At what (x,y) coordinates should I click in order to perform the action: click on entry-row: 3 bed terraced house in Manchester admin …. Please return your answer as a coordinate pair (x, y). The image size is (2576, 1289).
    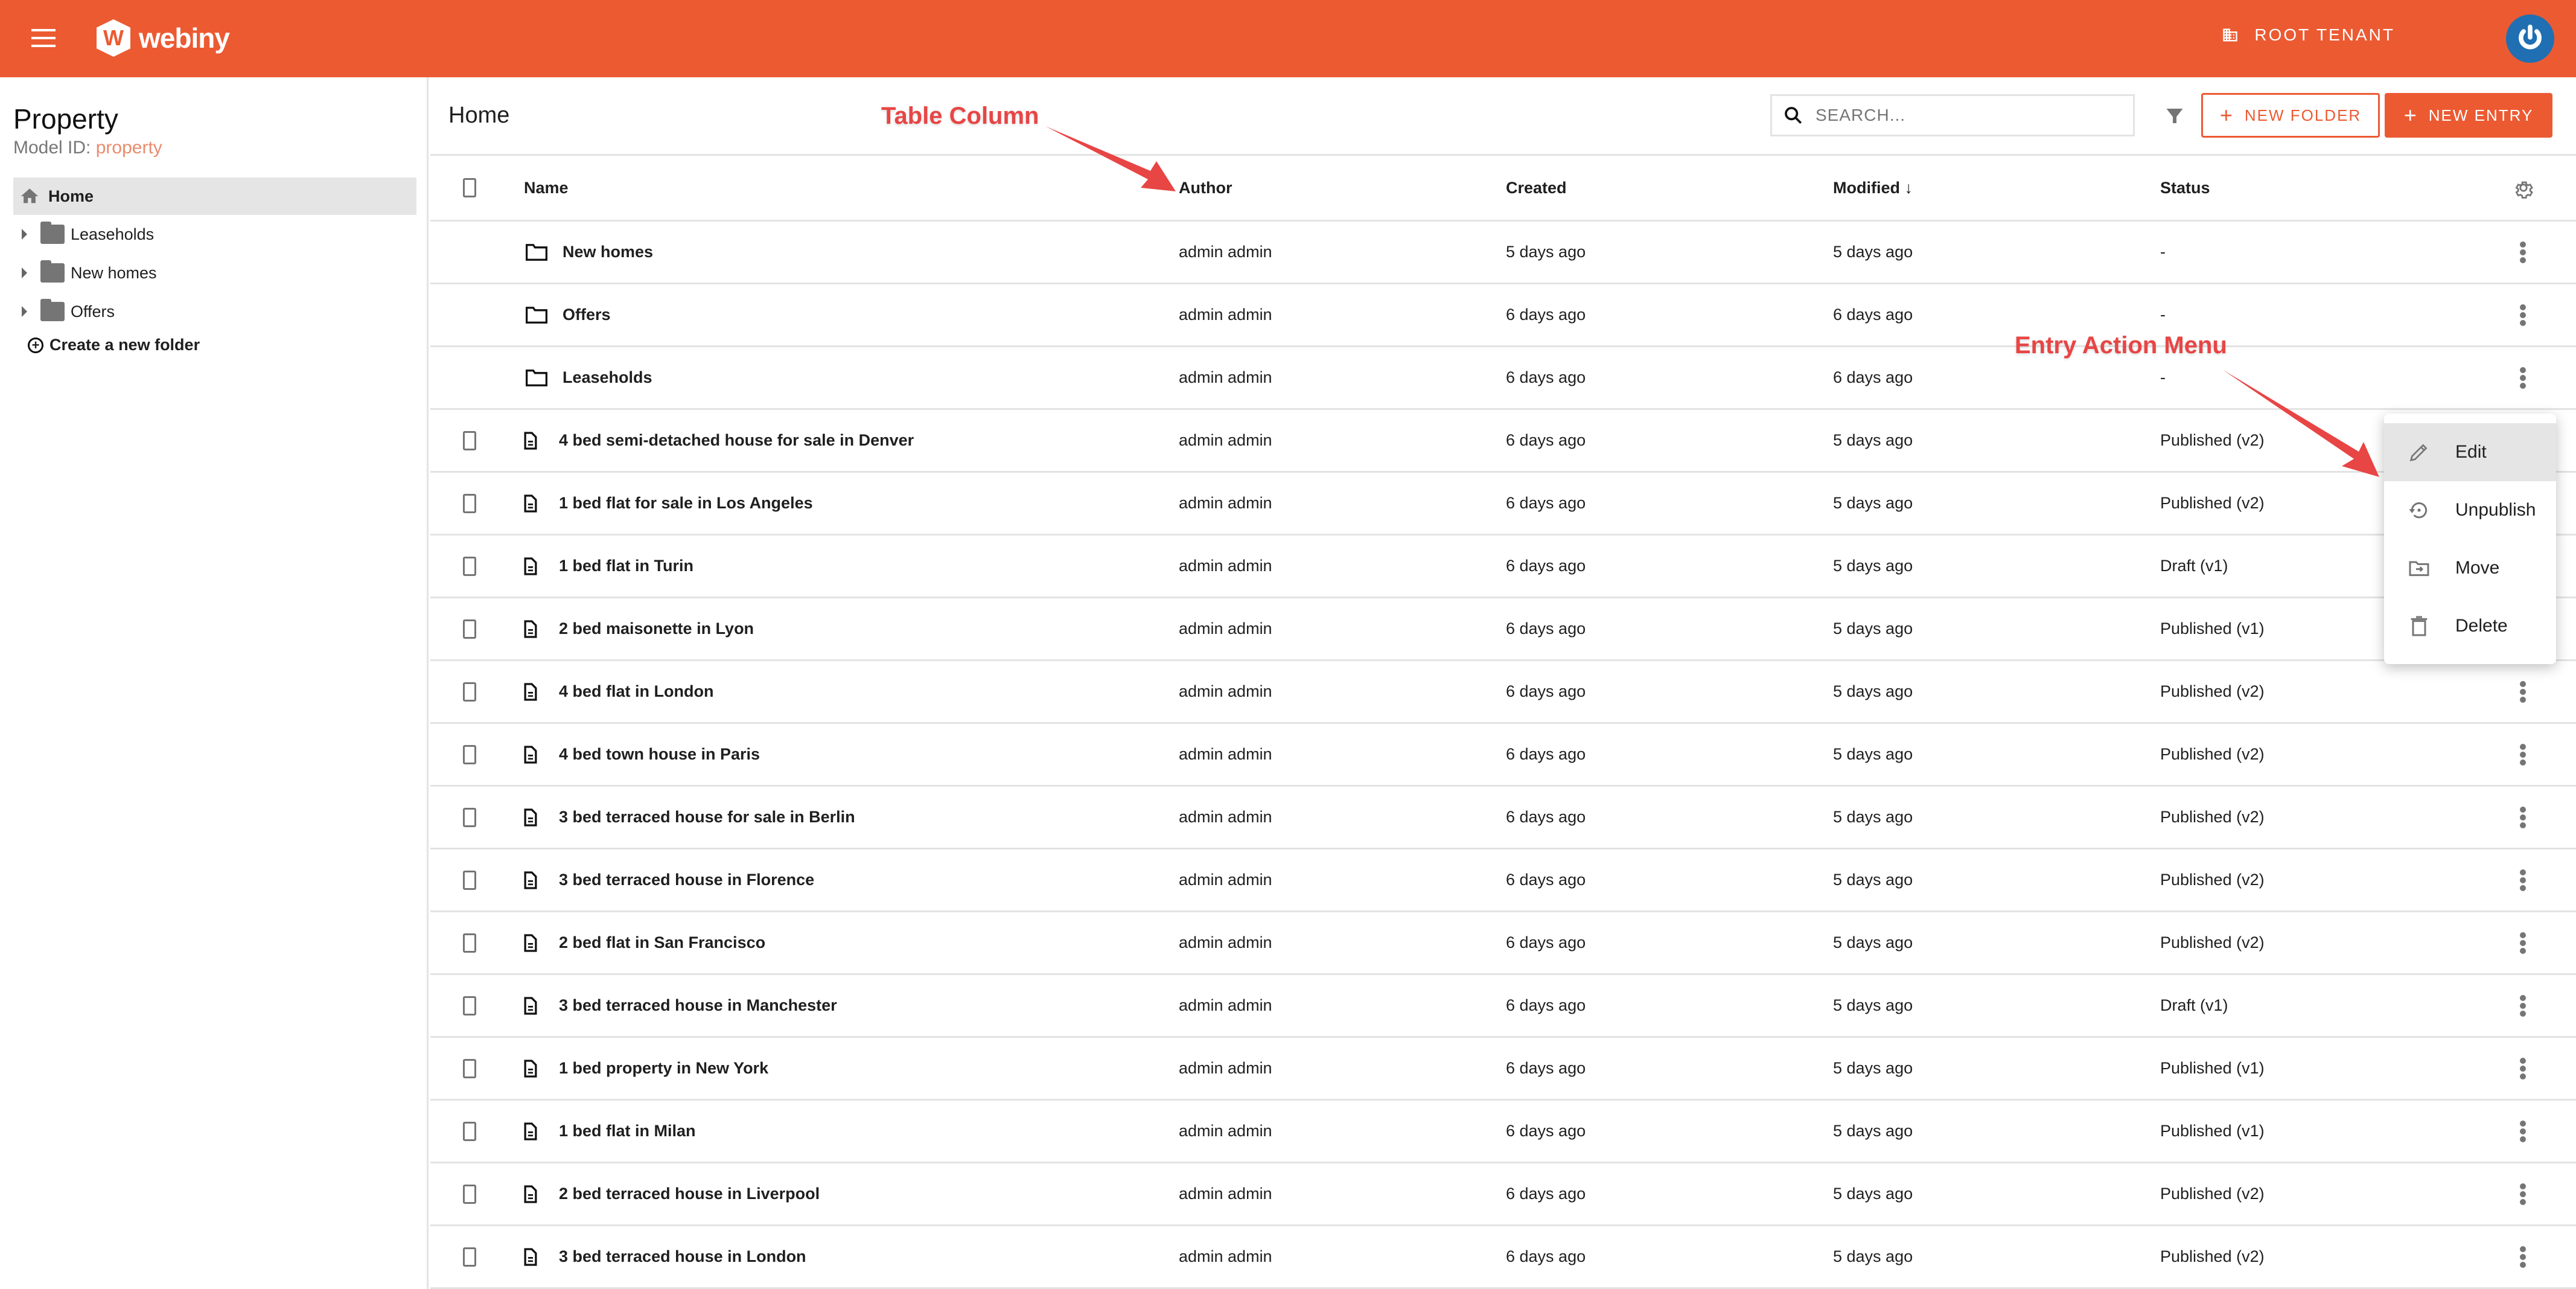
    Looking at the image, I should click on (1503, 1007).